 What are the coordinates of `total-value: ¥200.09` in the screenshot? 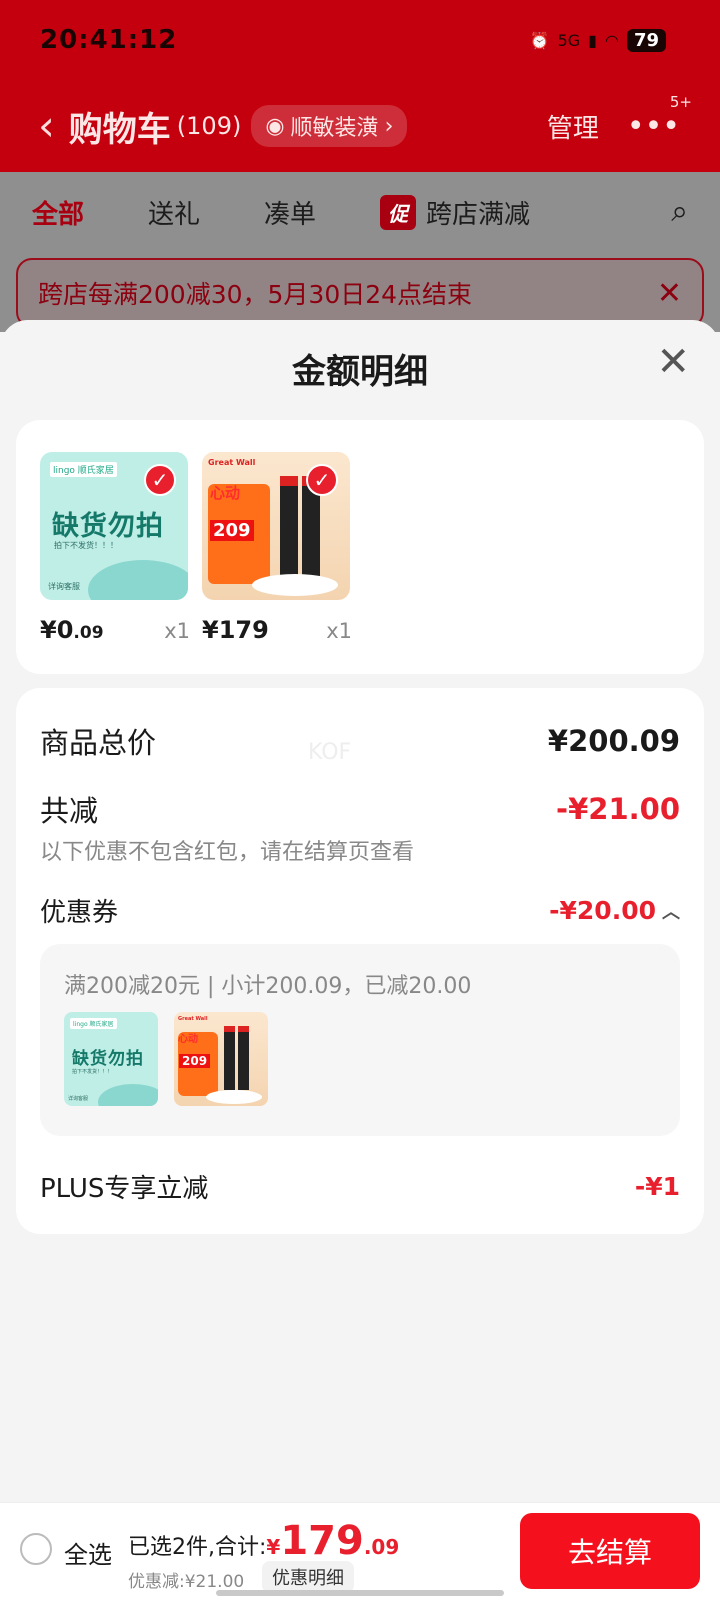 It's located at (613, 741).